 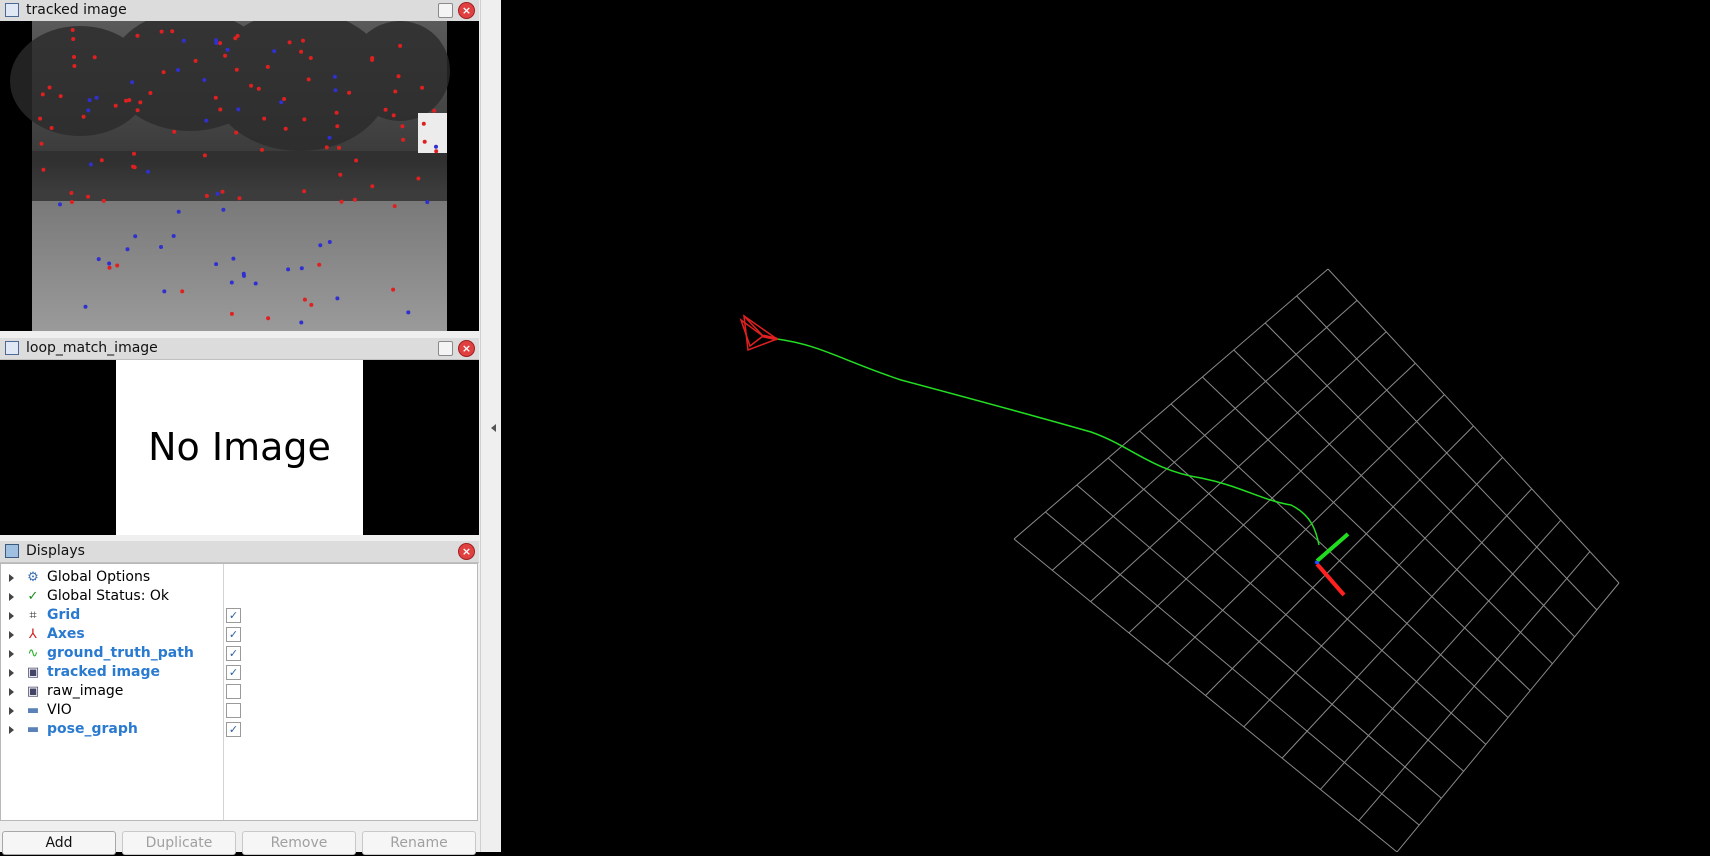 I want to click on monitor-icon, so click(x=12, y=551).